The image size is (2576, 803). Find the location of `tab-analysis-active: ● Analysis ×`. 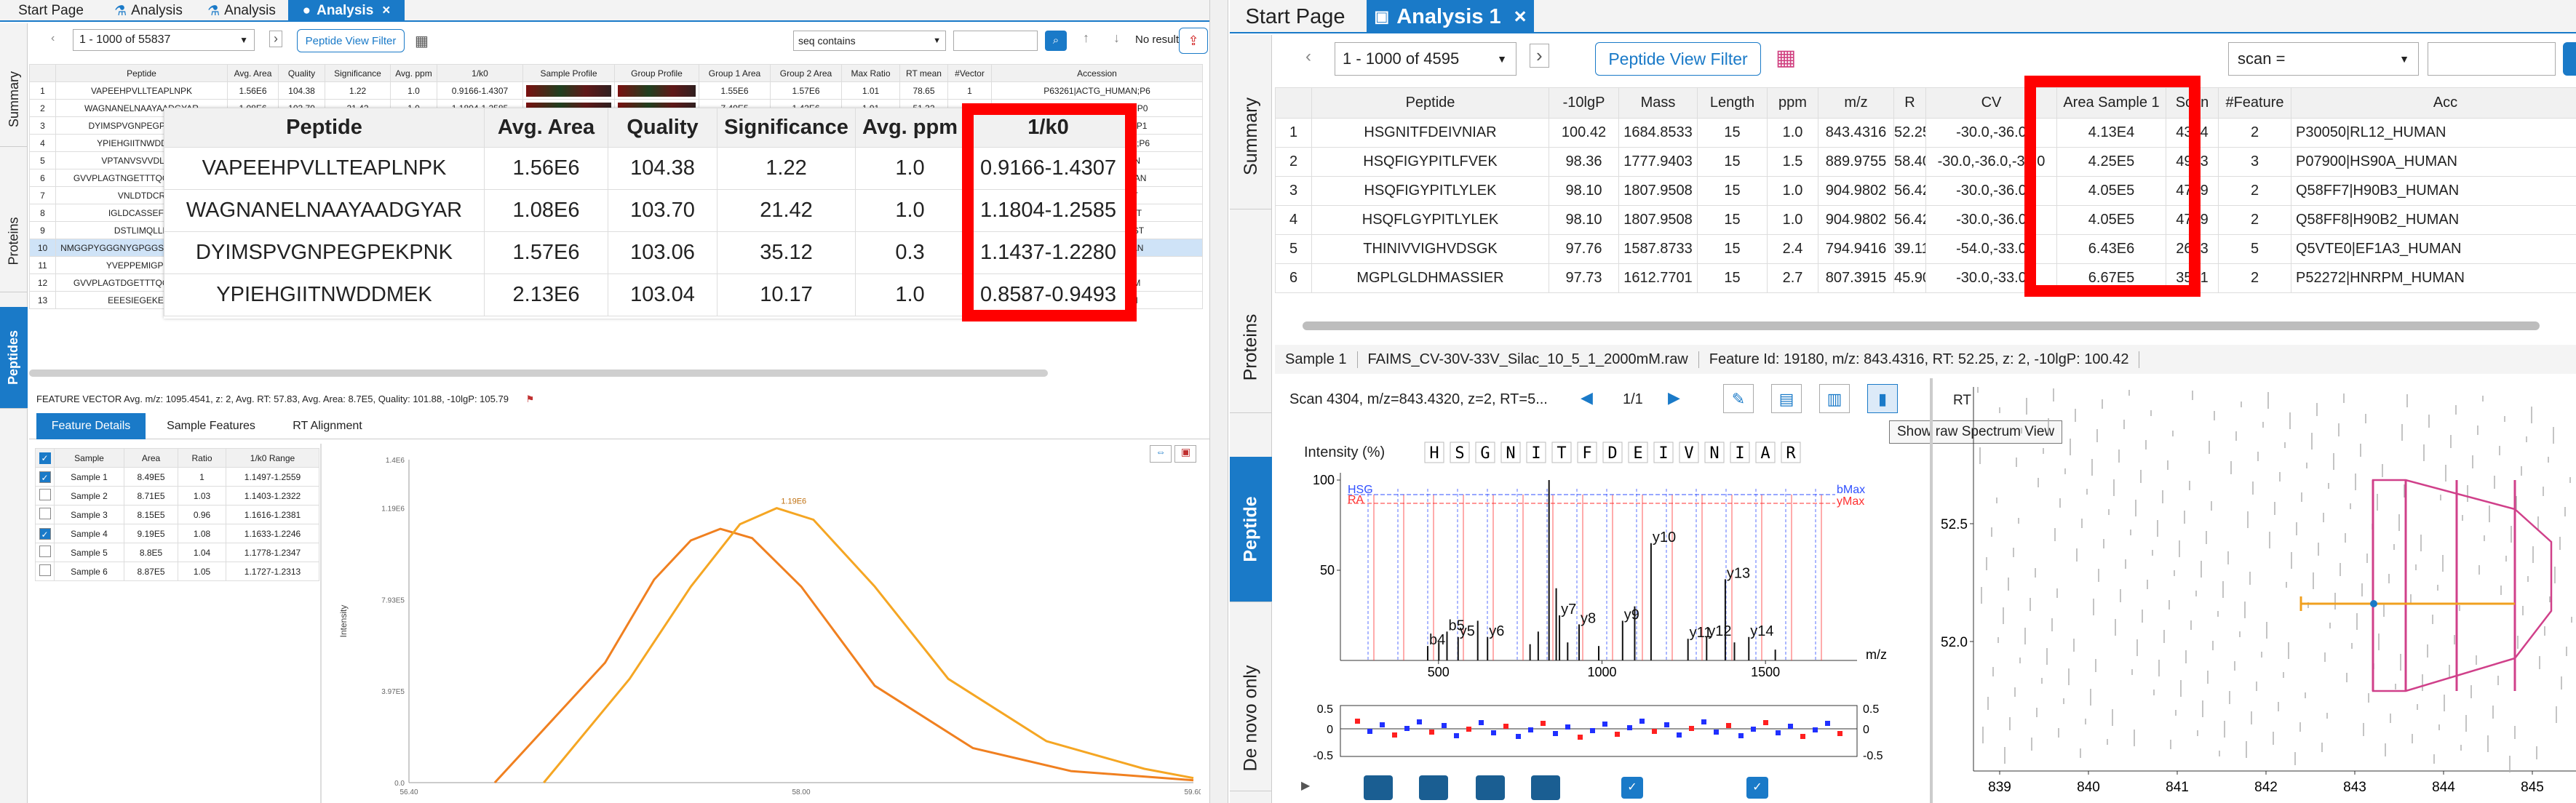

tab-analysis-active: ● Analysis × is located at coordinates (346, 11).